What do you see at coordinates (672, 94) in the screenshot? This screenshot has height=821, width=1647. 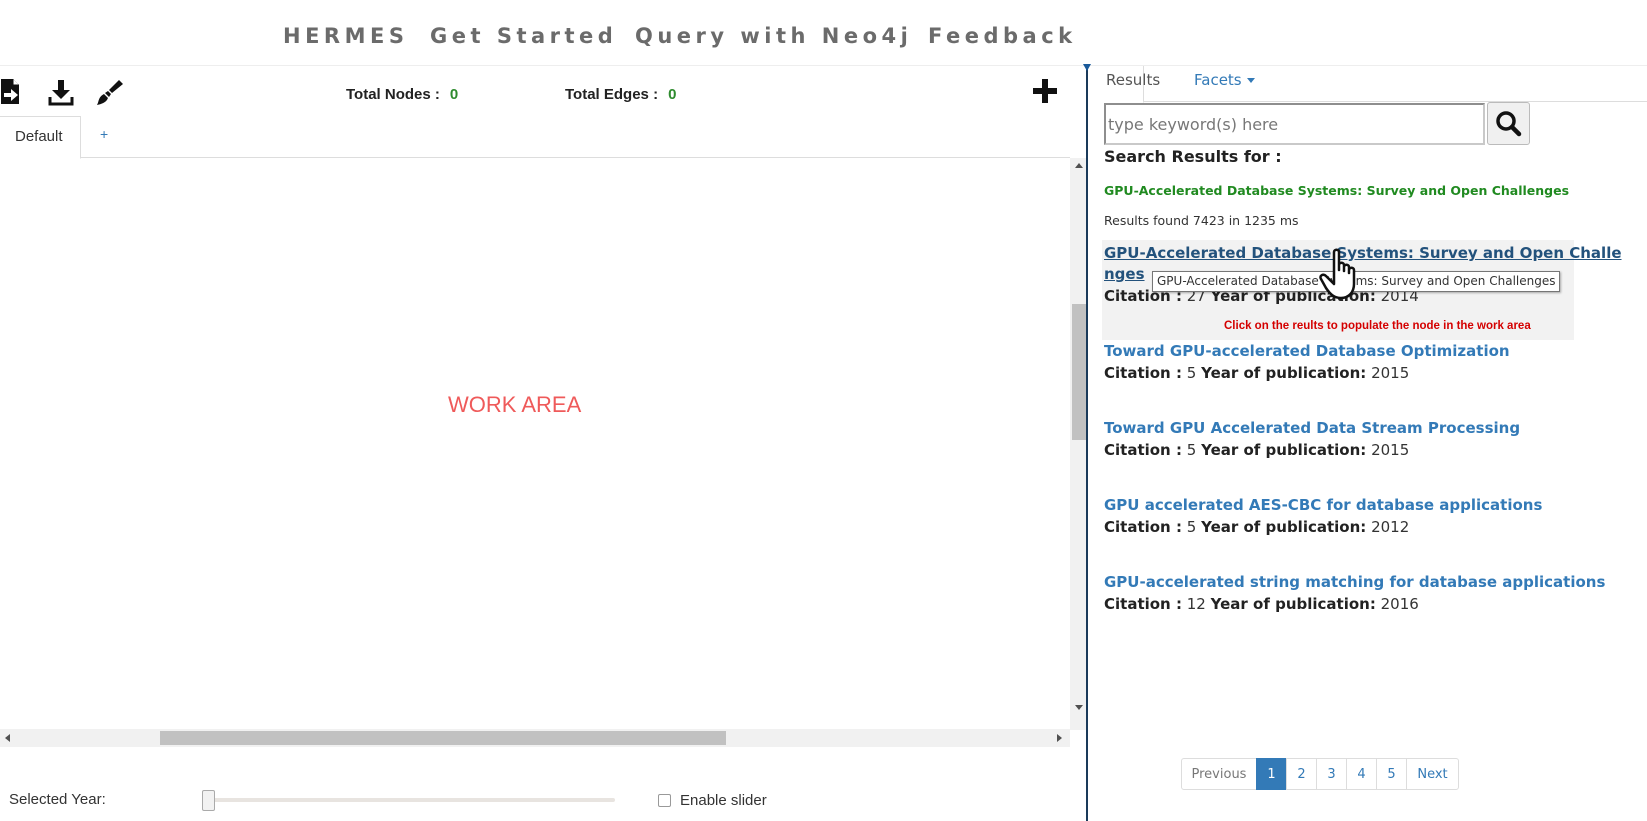 I see `total-edges-value: 0` at bounding box center [672, 94].